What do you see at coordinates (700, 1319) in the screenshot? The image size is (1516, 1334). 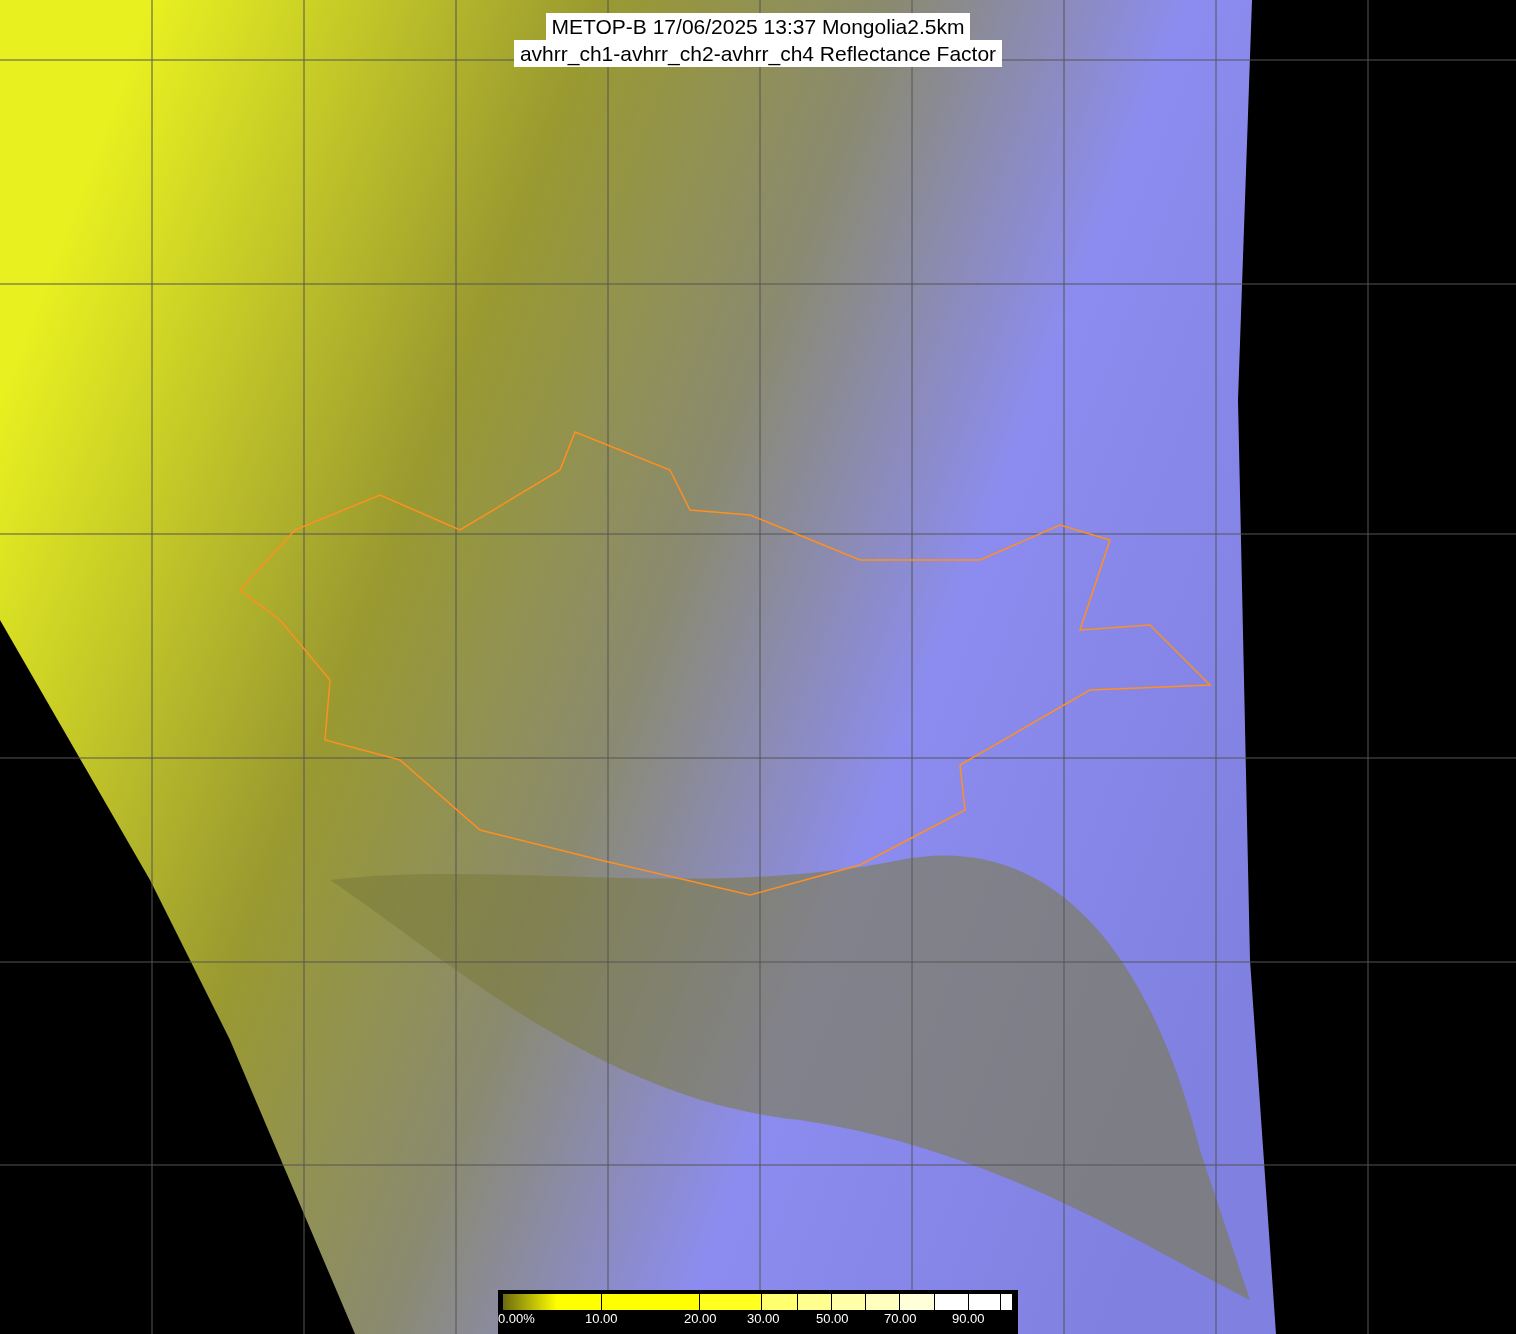 I see `colorbar-label: 20.00` at bounding box center [700, 1319].